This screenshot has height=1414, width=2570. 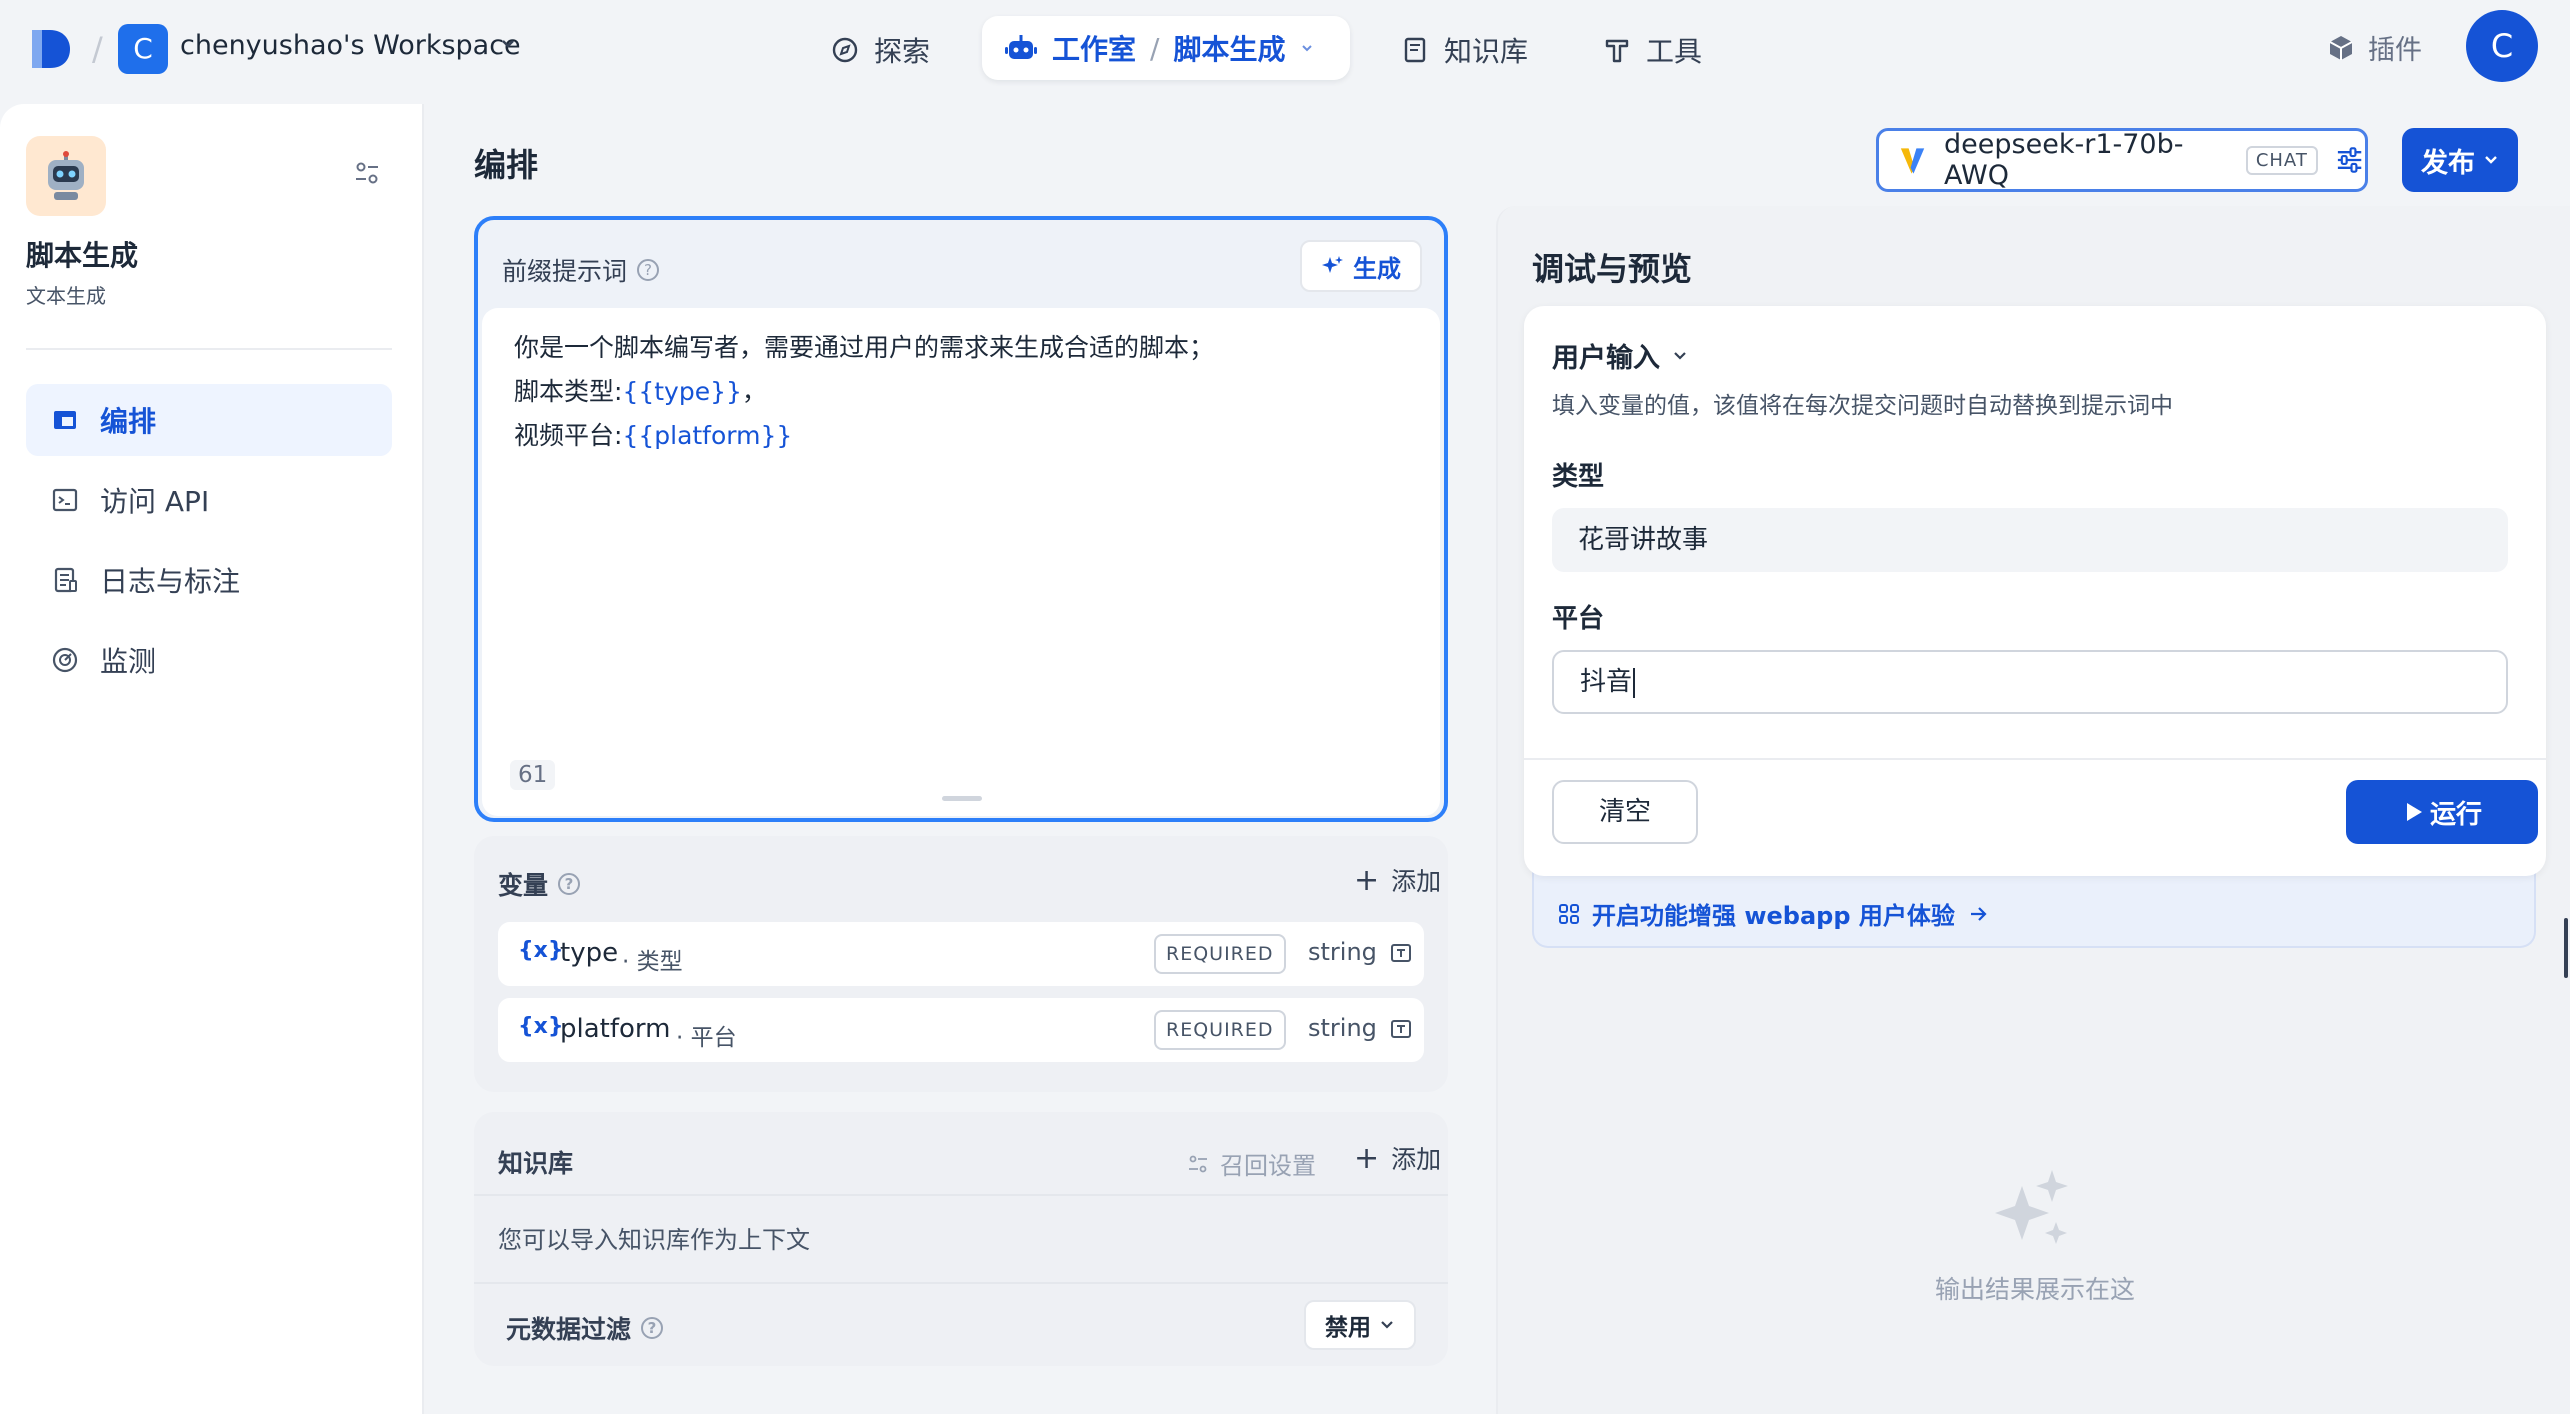 I want to click on current-app-label: 脚本生成, so click(x=1229, y=48).